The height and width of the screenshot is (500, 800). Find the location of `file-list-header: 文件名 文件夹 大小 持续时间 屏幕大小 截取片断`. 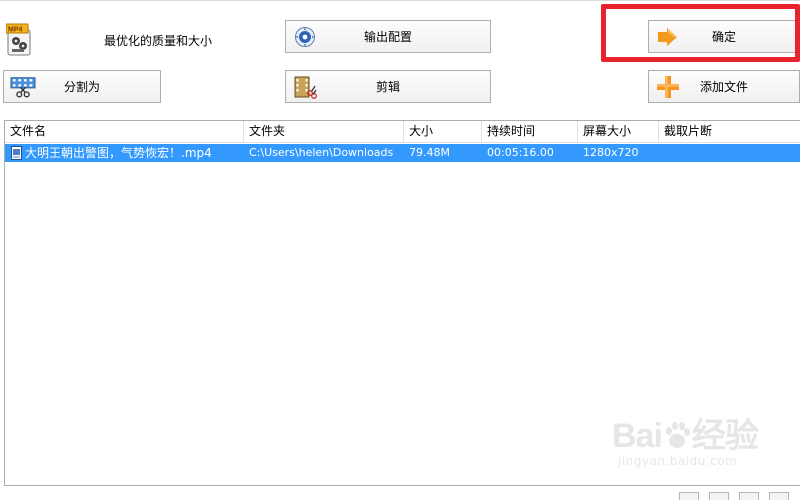

file-list-header: 文件名 文件夹 大小 持续时间 屏幕大小 截取片断 is located at coordinates (402, 132).